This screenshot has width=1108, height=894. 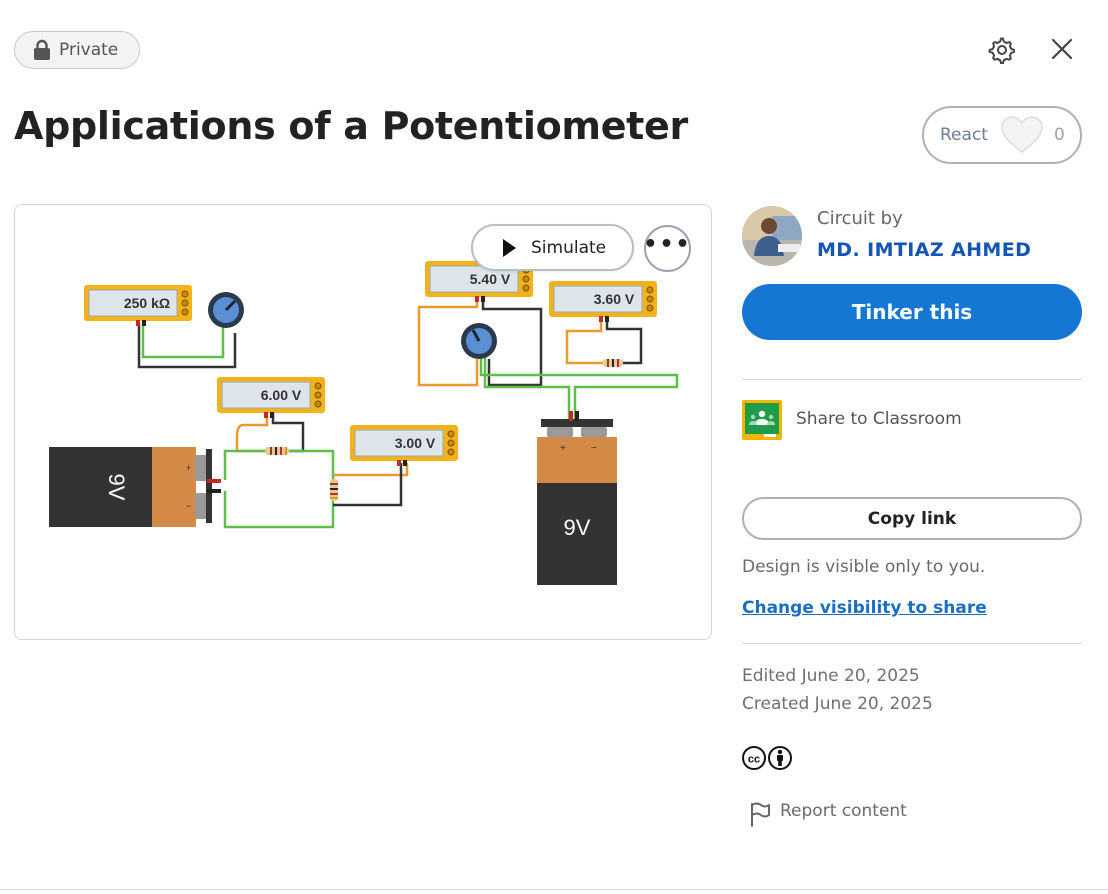 I want to click on multimeter: 6.00 V, so click(x=271, y=397).